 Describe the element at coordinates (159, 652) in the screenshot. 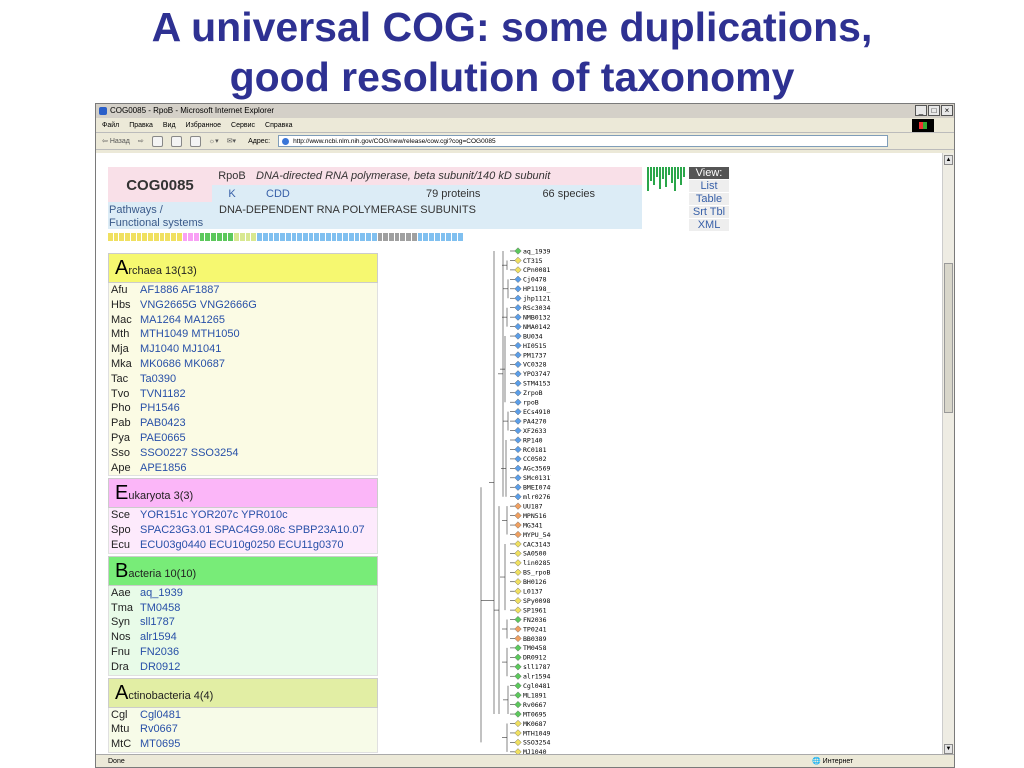

I see `gene-links: FN2036` at that location.